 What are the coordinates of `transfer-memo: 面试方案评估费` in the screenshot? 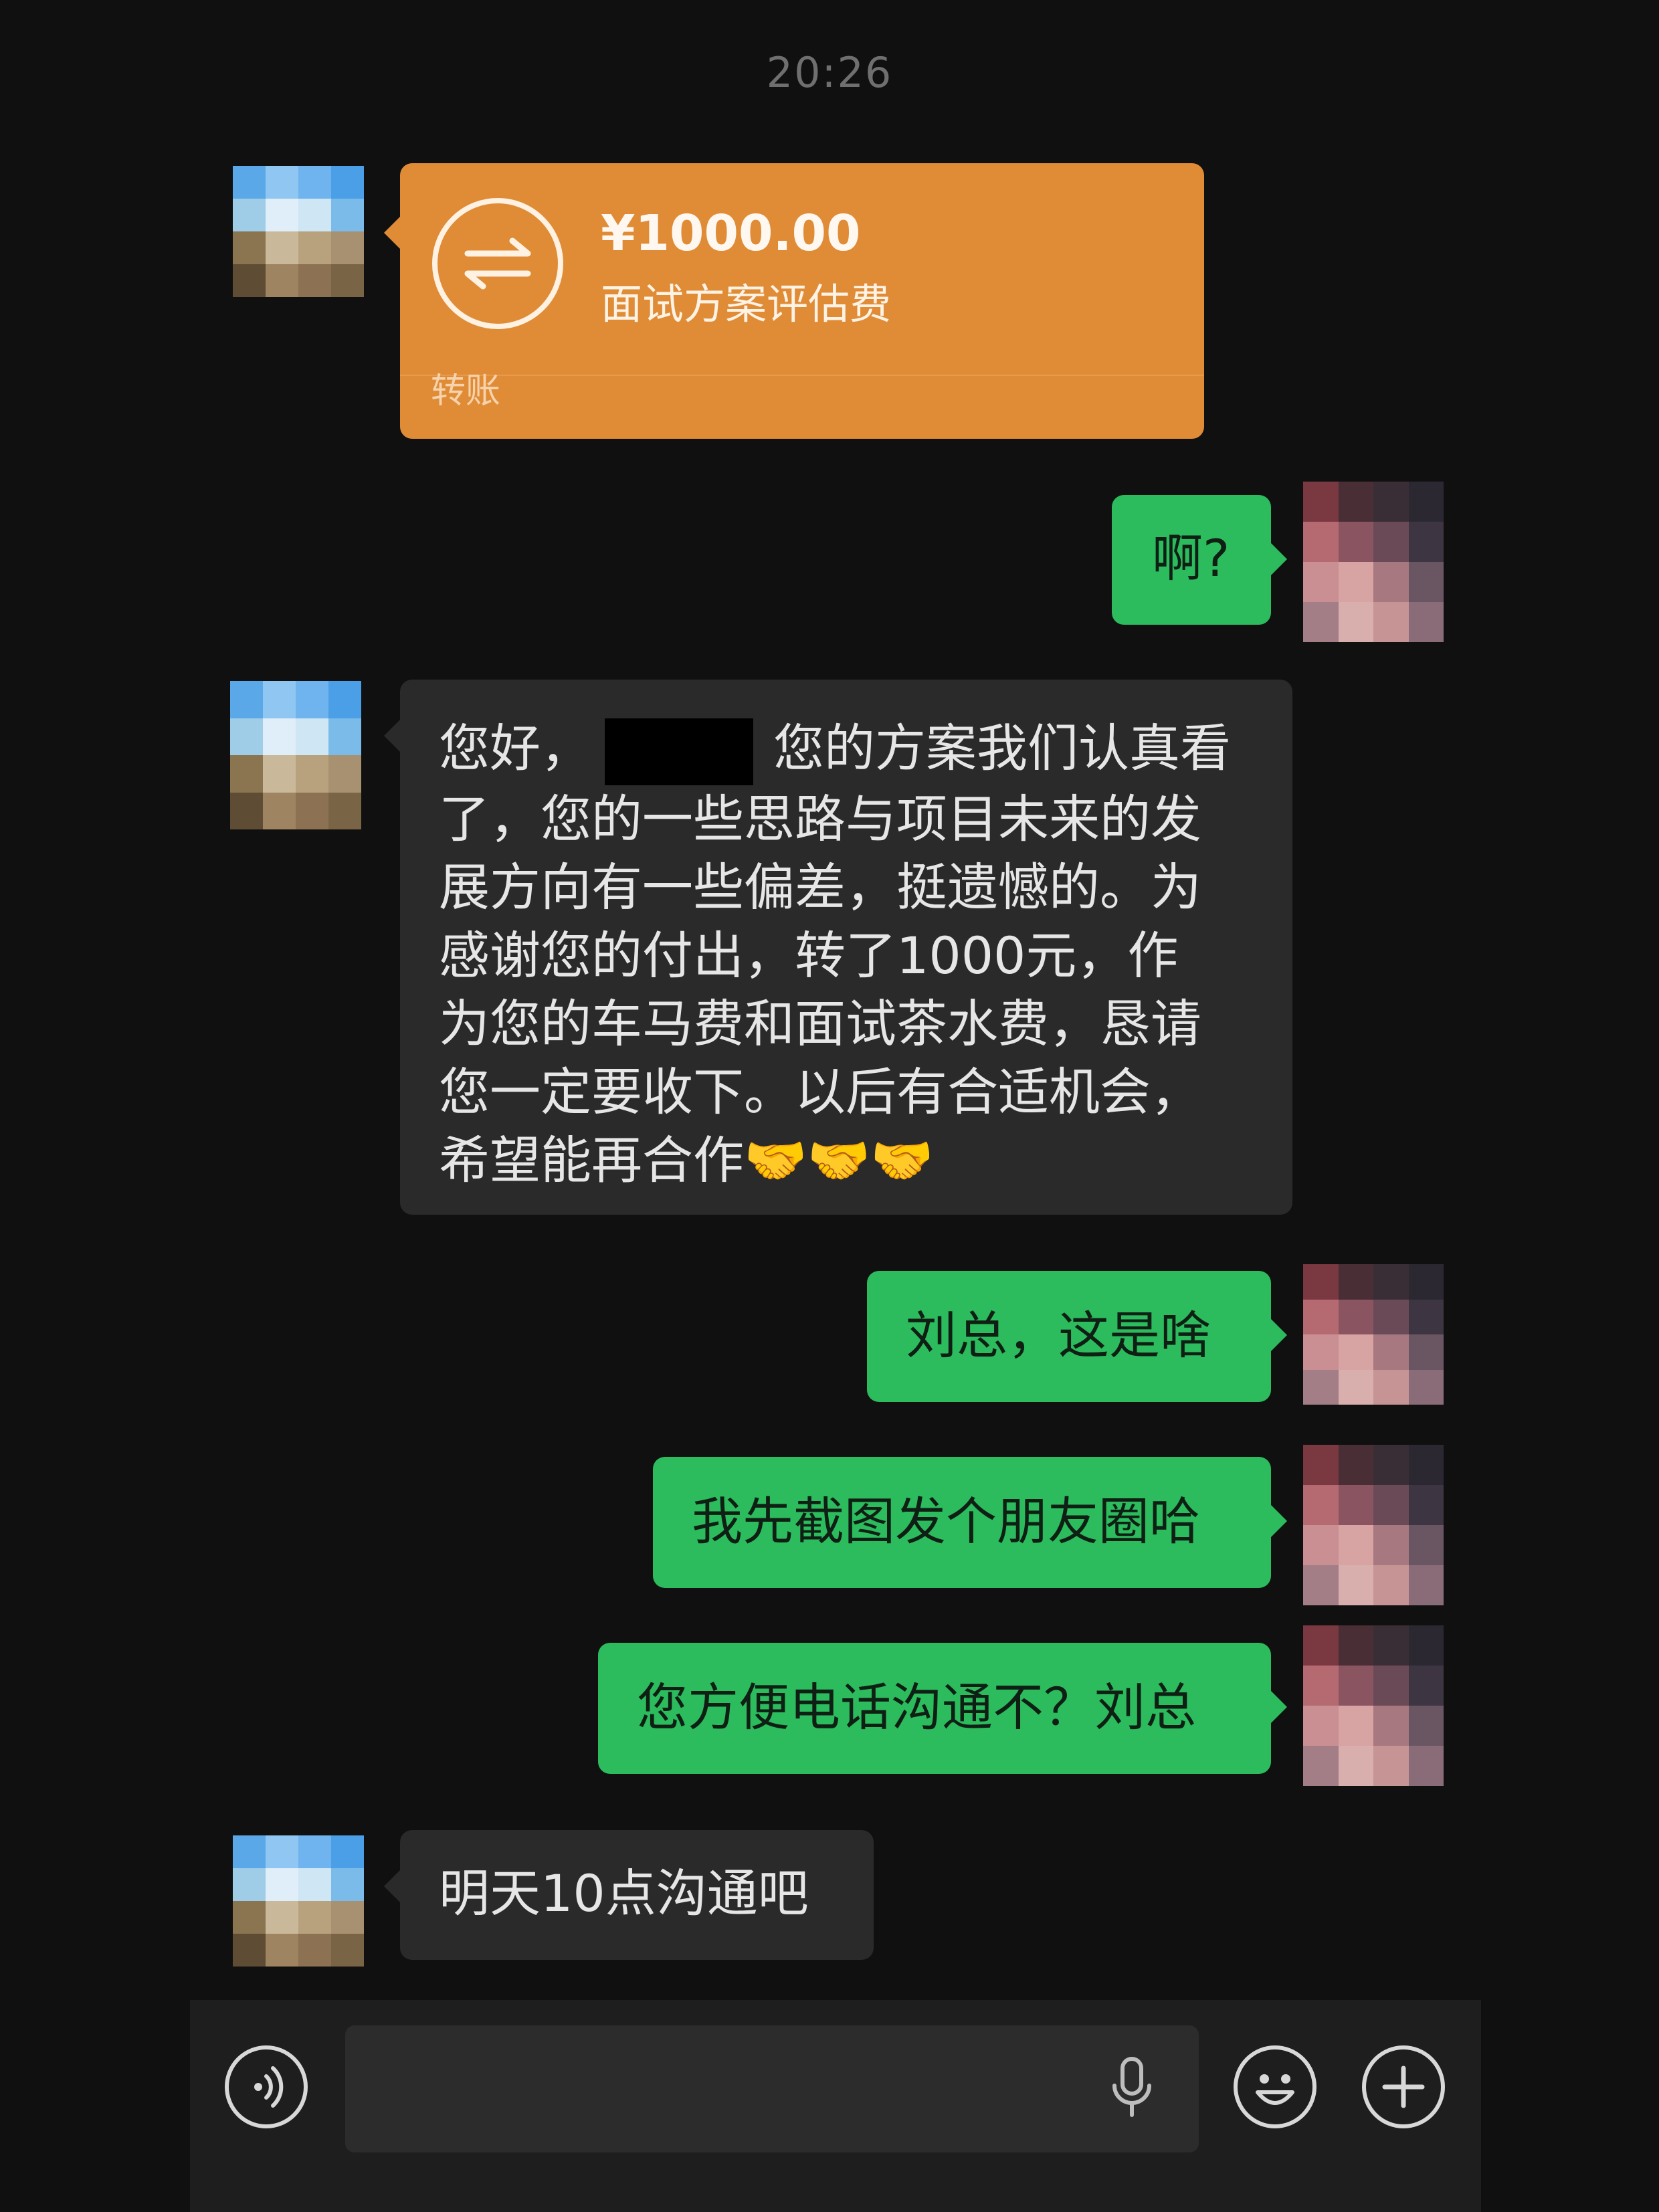 It's located at (746, 304).